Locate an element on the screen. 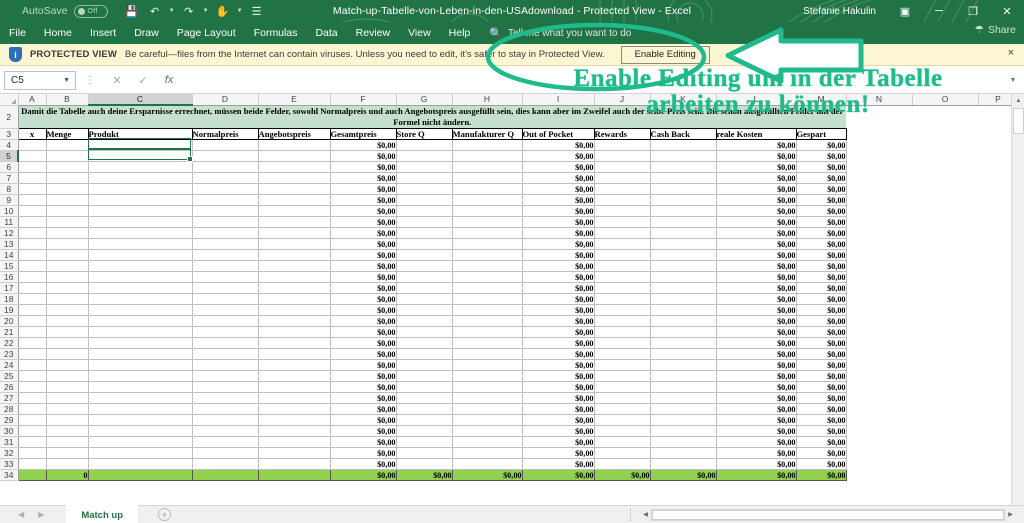  cell-L6: $0,00 is located at coordinates (756, 167).